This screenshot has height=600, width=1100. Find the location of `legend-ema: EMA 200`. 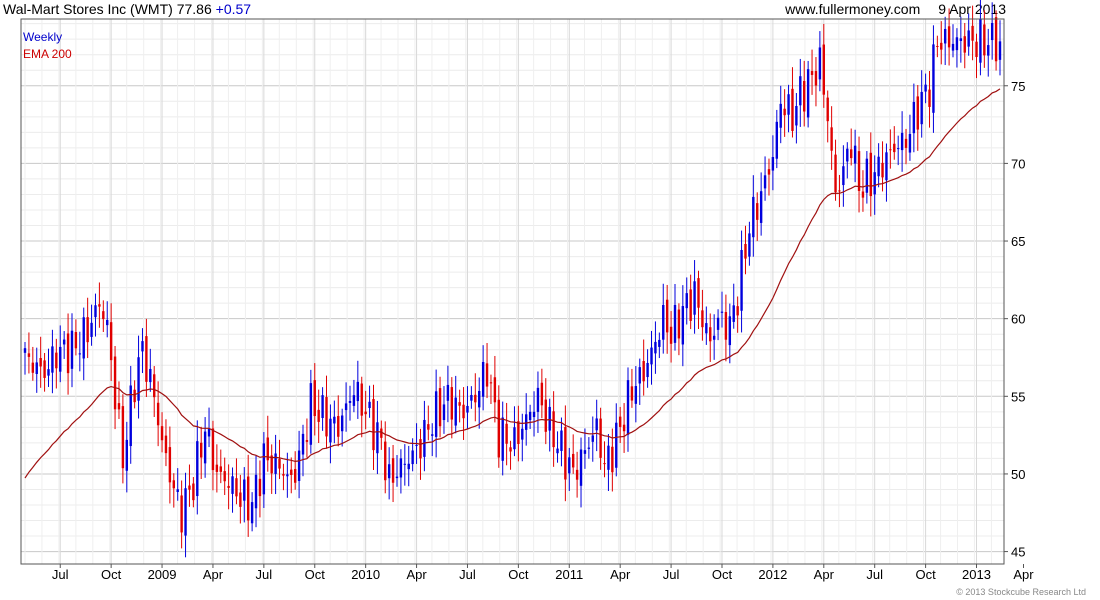

legend-ema: EMA 200 is located at coordinates (47, 54).